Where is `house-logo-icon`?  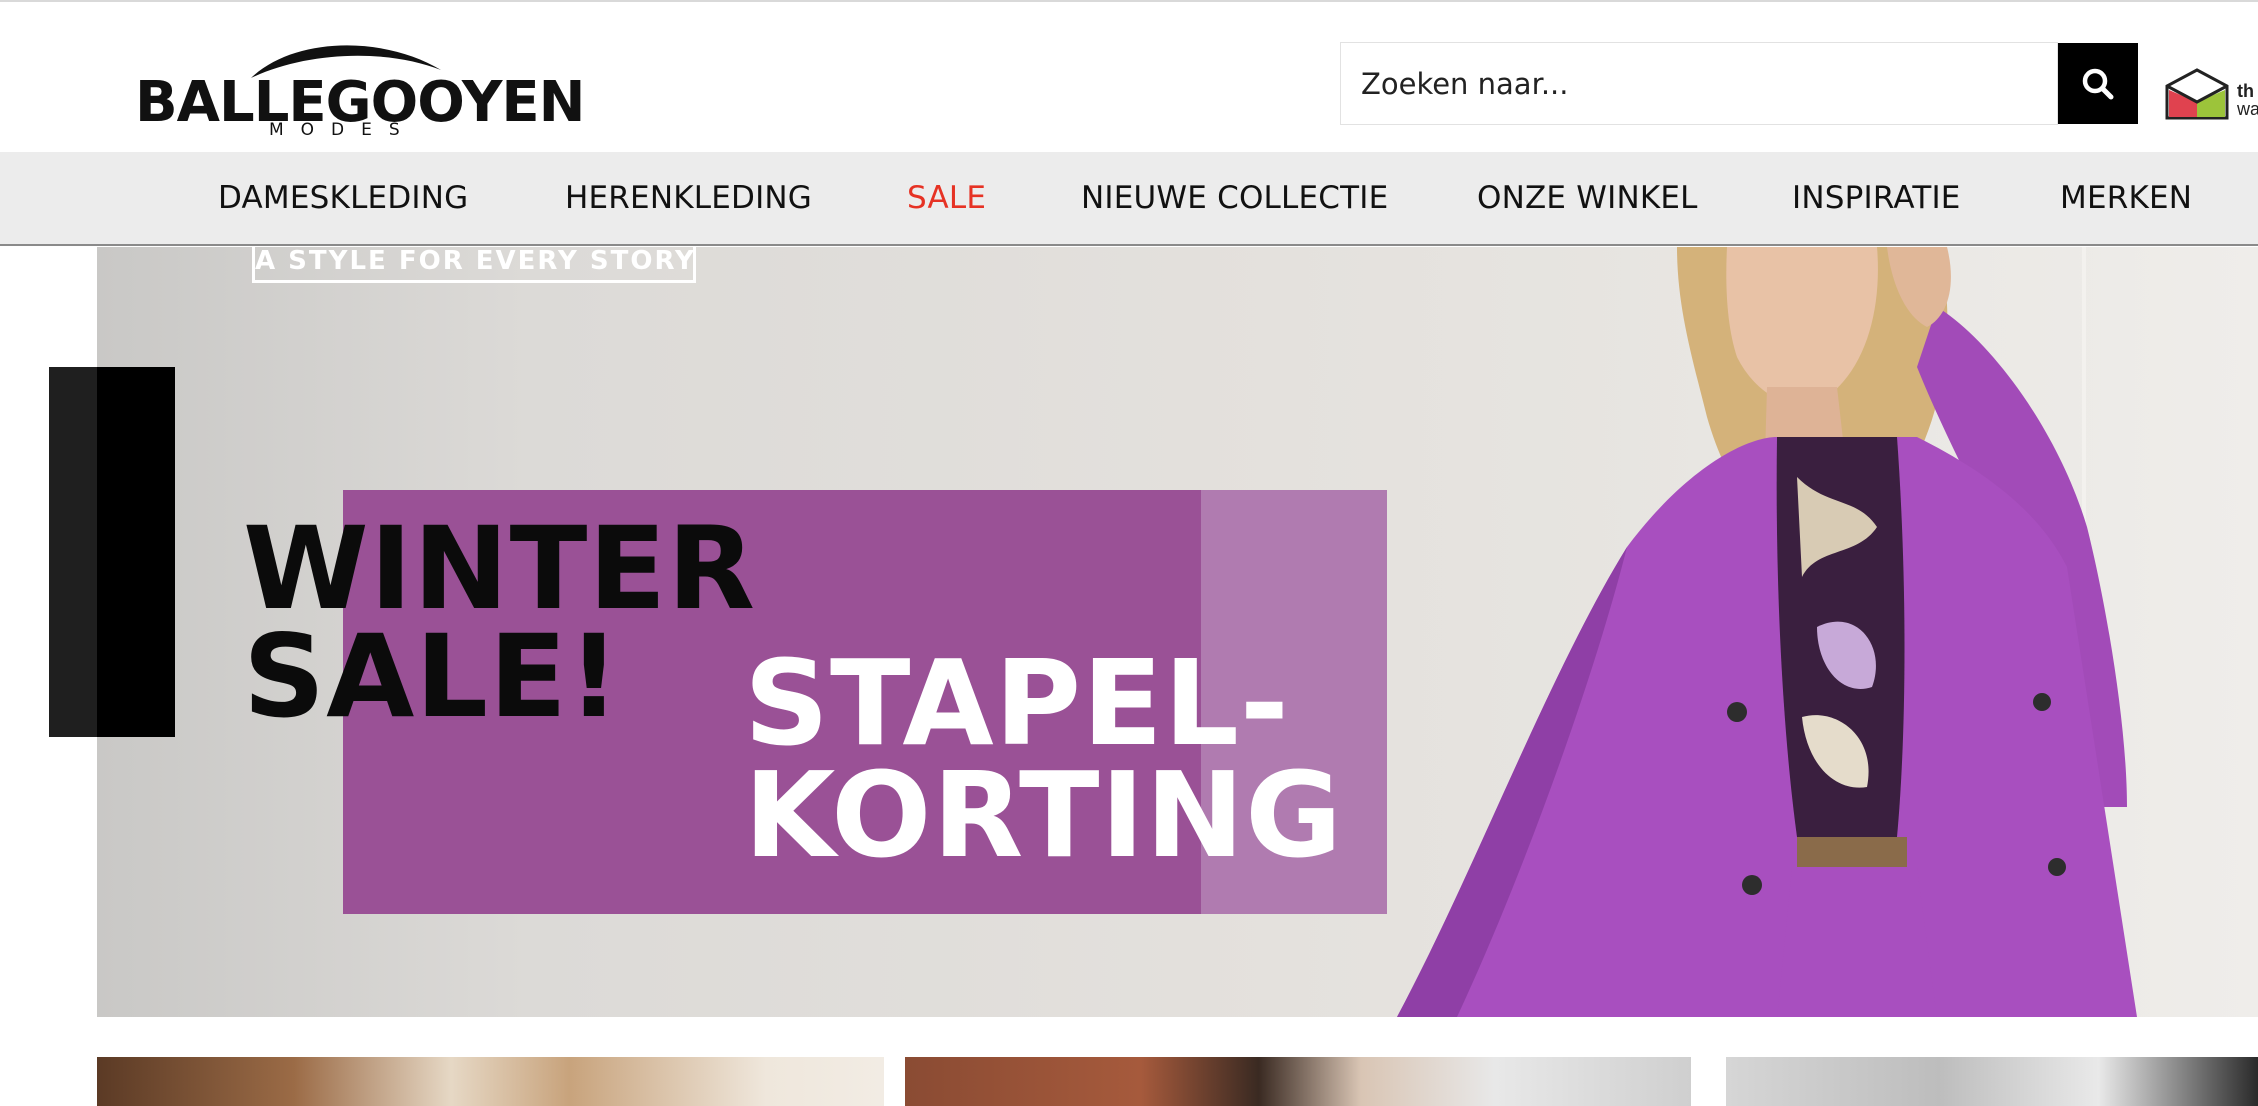
house-logo-icon is located at coordinates (2197, 94).